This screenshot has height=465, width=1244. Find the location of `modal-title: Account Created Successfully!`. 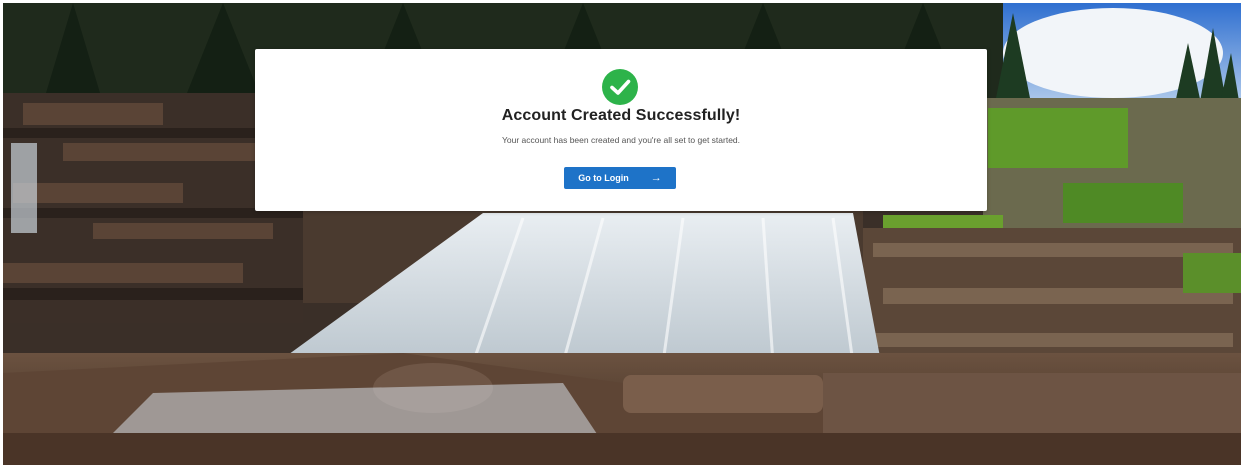

modal-title: Account Created Successfully! is located at coordinates (621, 115).